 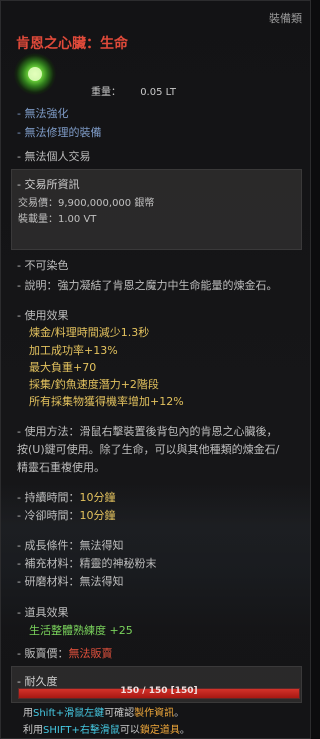 What do you see at coordinates (61, 467) in the screenshot?
I see `usage-line: 精靈石重複使用。` at bounding box center [61, 467].